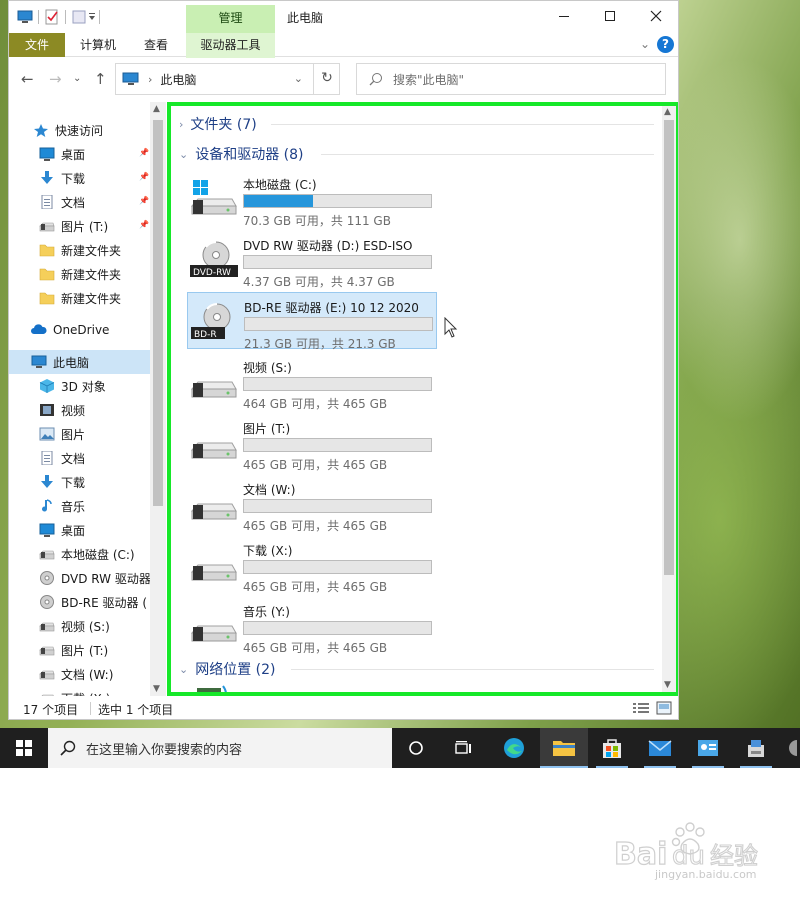  What do you see at coordinates (660, 748) in the screenshot?
I see `mail-taskbar-button` at bounding box center [660, 748].